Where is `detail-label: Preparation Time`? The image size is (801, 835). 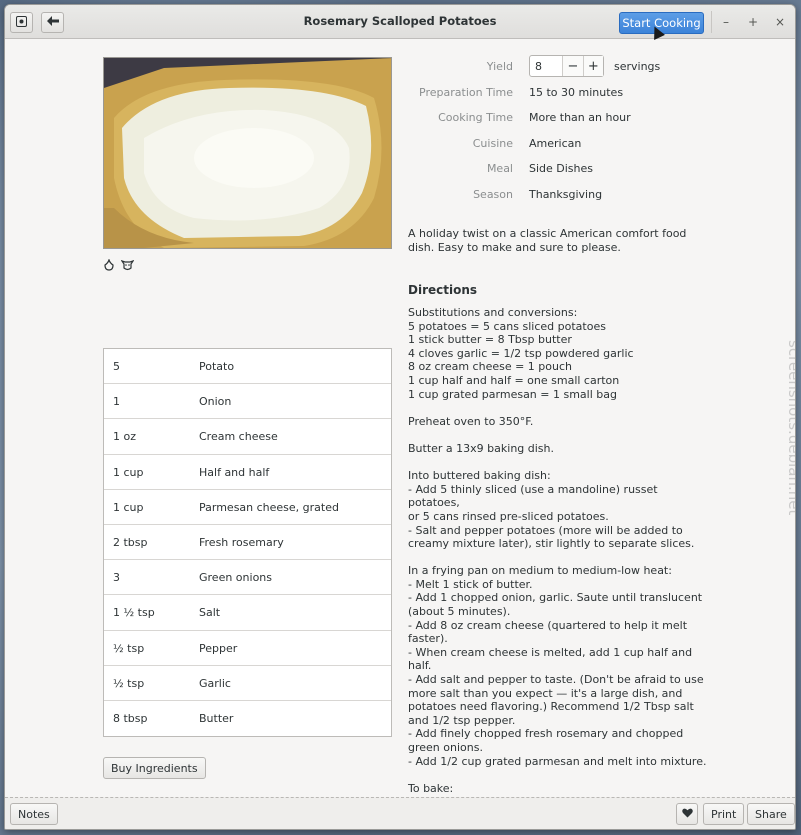 detail-label: Preparation Time is located at coordinates (466, 92).